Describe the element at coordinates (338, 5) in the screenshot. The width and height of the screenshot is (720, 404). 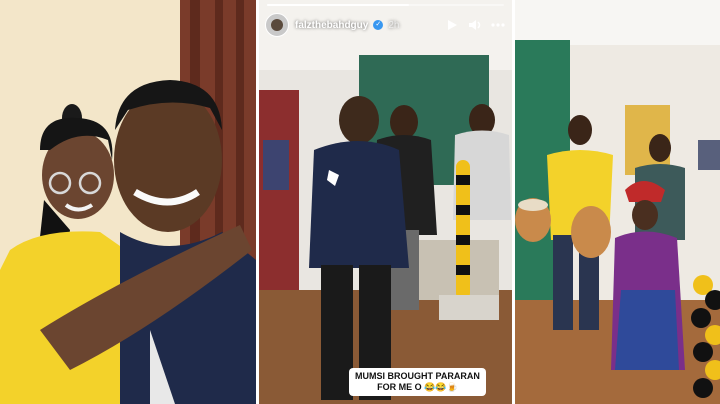
I see `story-progress-fill` at that location.